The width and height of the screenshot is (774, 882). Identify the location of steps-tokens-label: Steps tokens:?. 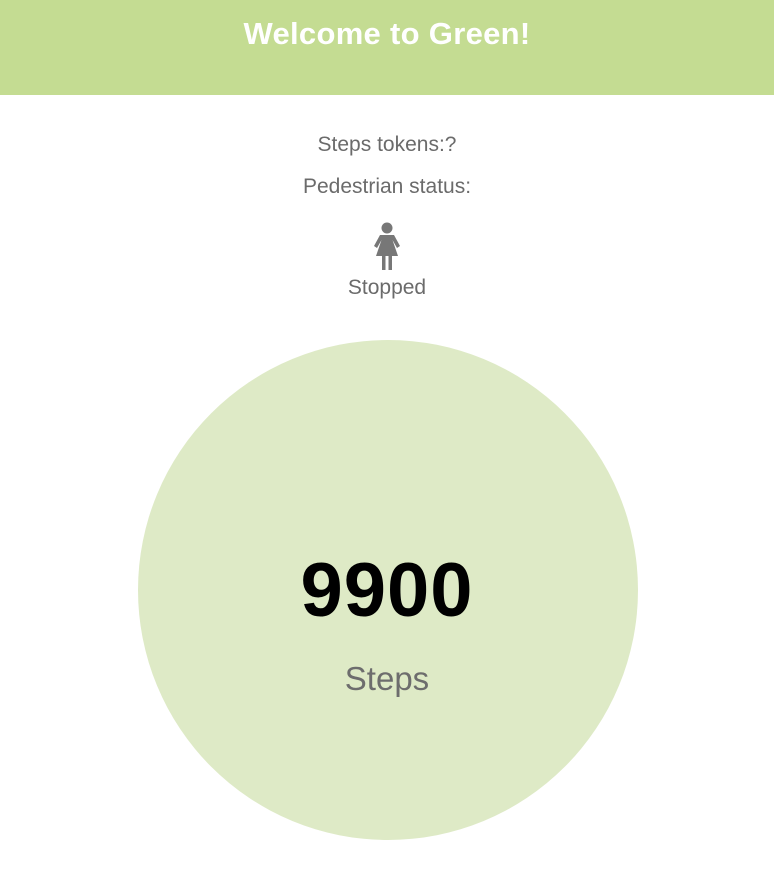
(387, 144).